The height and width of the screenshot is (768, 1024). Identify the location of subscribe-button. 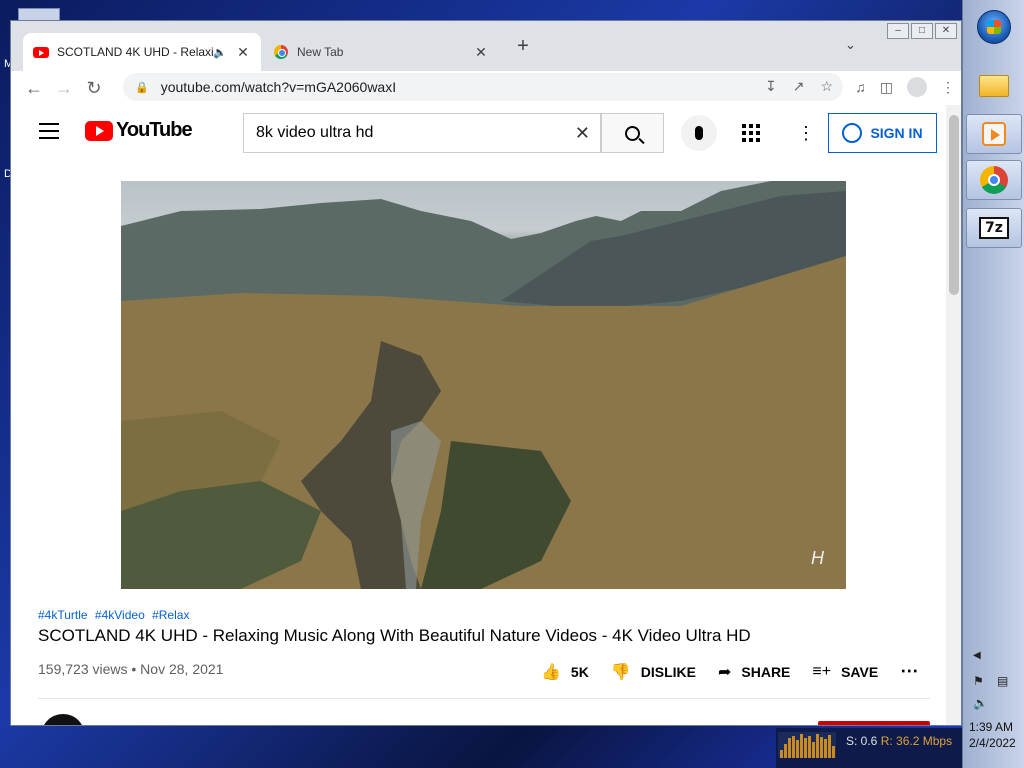
(874, 723).